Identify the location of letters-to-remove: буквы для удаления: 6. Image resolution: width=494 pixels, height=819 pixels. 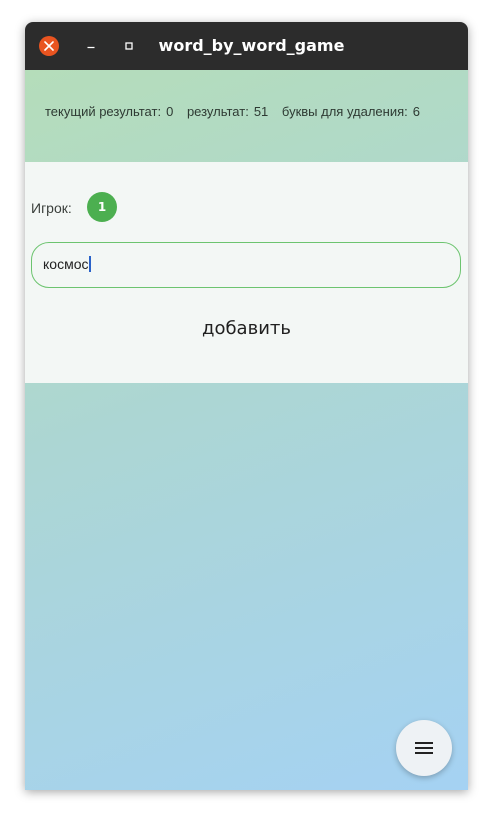
(351, 111).